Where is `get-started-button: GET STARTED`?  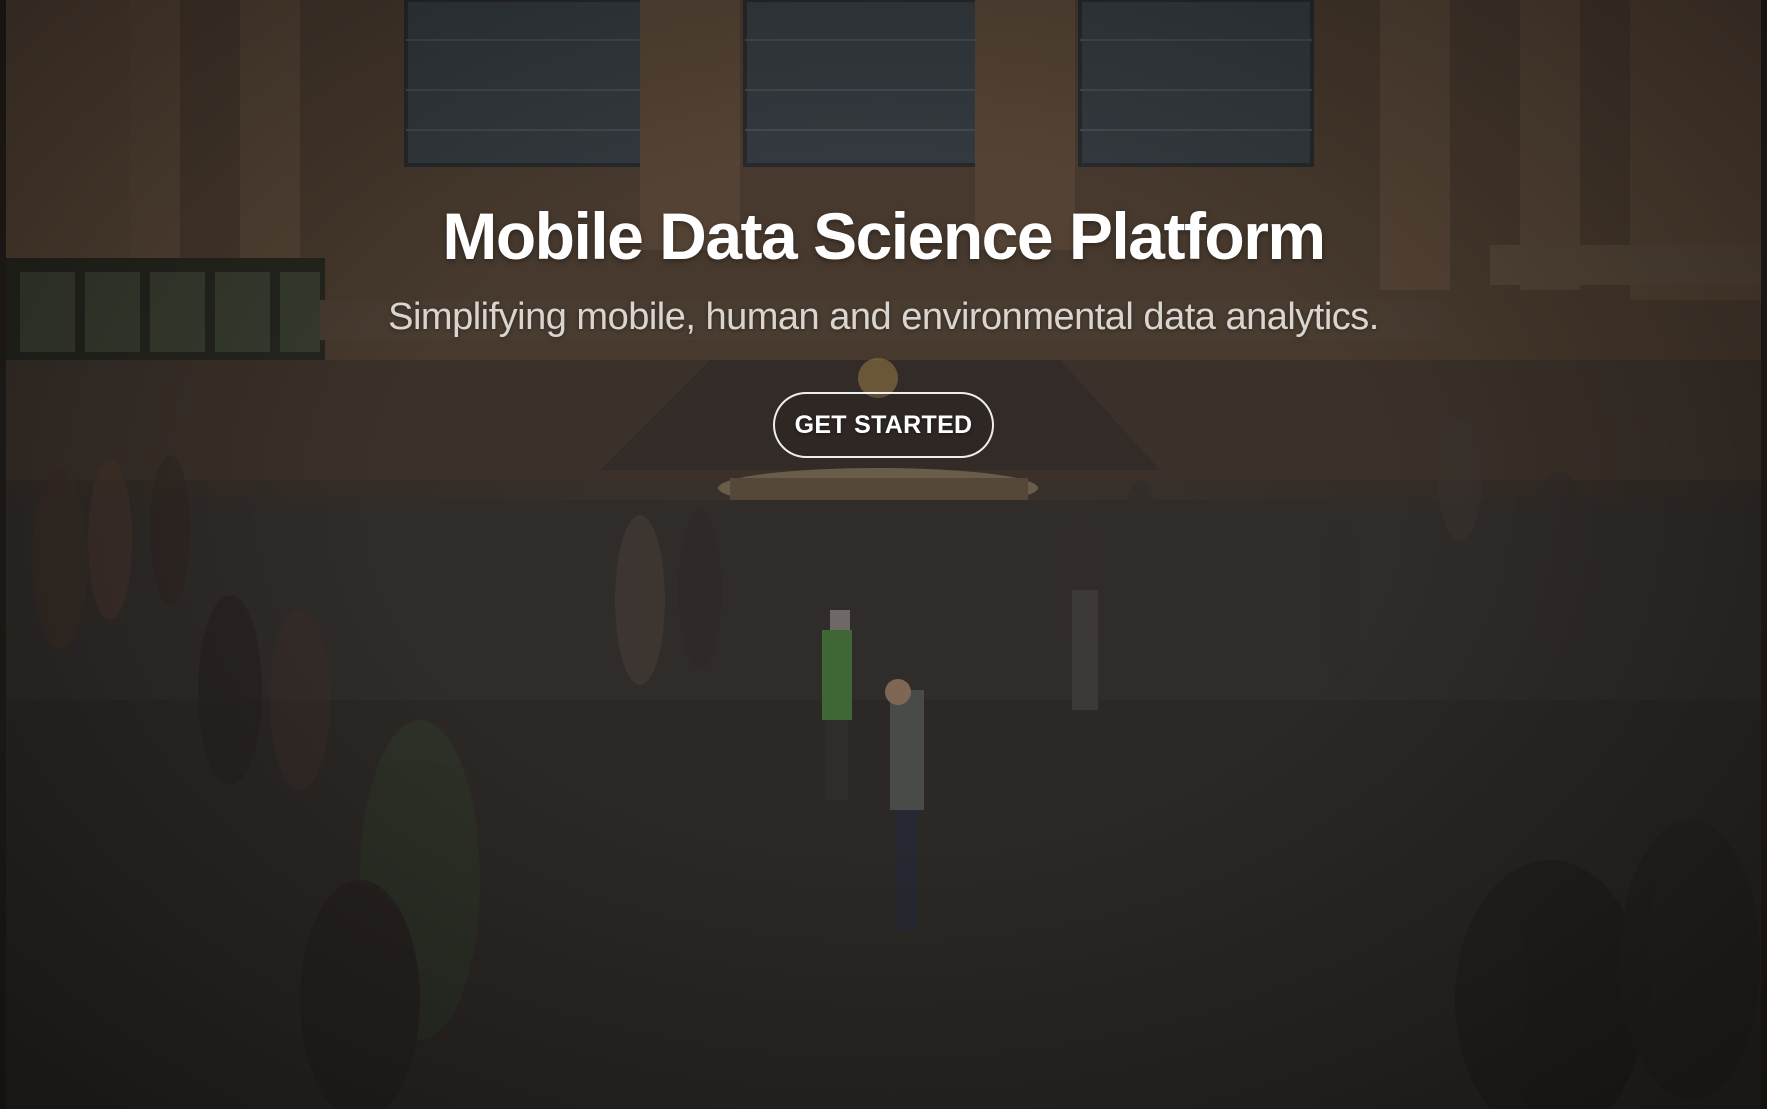 get-started-button: GET STARTED is located at coordinates (883, 425).